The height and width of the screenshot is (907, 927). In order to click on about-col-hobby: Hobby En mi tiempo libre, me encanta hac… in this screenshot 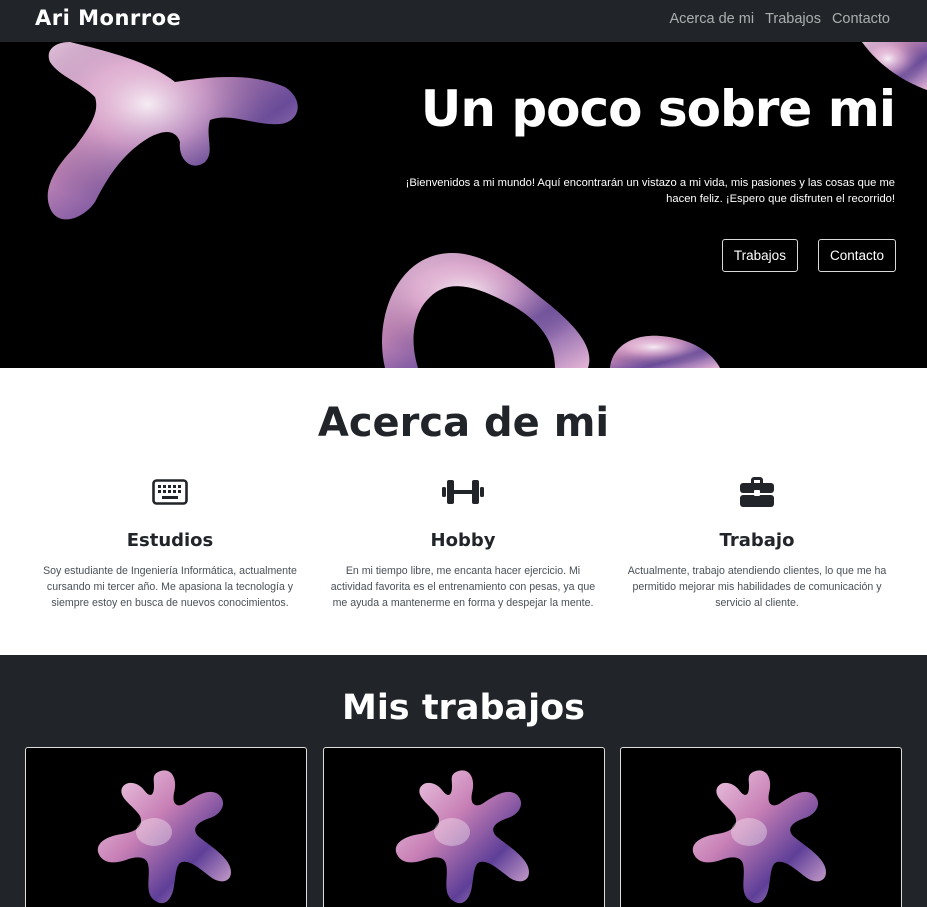, I will do `click(463, 543)`.